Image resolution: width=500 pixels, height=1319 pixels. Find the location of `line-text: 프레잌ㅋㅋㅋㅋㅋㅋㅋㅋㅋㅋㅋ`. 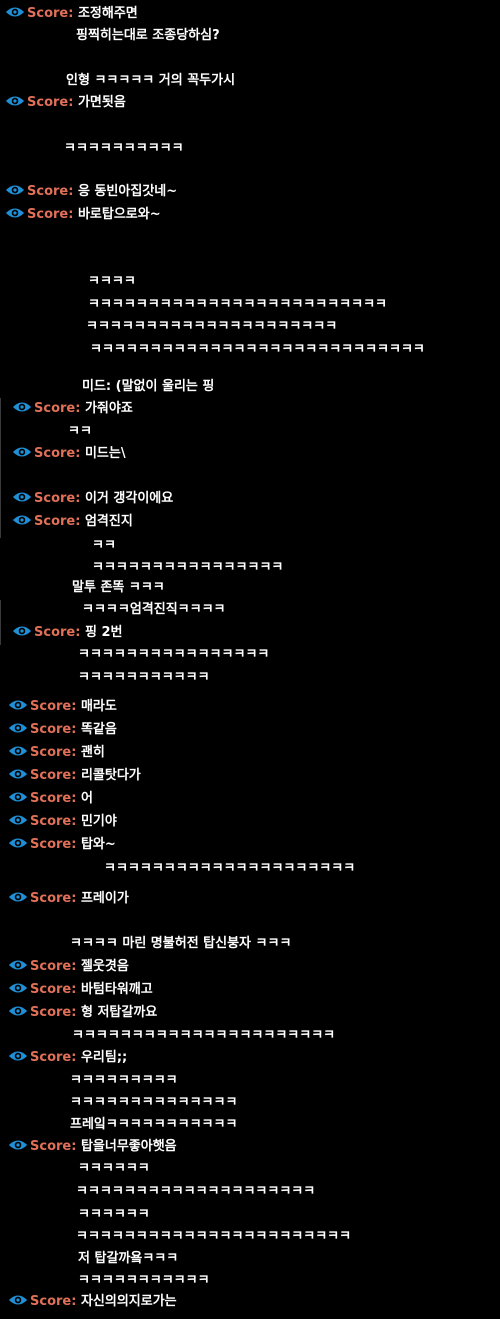

line-text: 프레잌ㅋㅋㅋㅋㅋㅋㅋㅋㅋㅋㅋ is located at coordinates (154, 1124).